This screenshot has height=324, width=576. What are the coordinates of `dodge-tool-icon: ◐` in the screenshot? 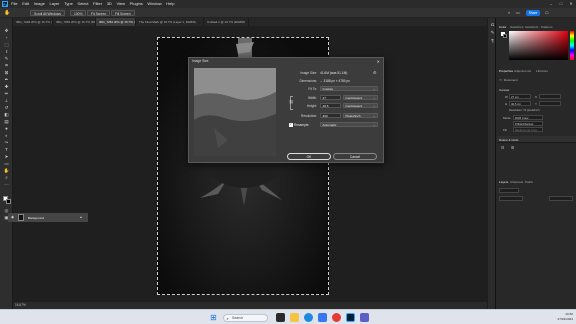 It's located at (6, 135).